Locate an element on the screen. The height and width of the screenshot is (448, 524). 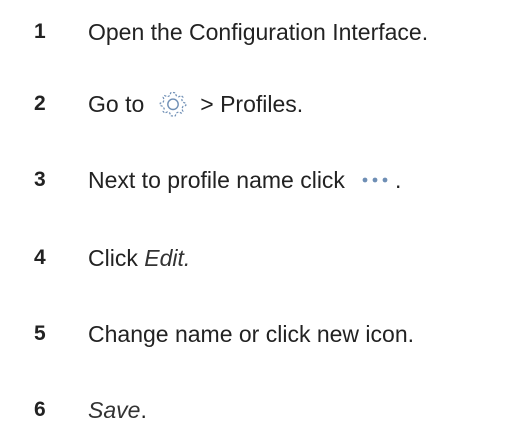
step-text: Next to profile name click . is located at coordinates (244, 180).